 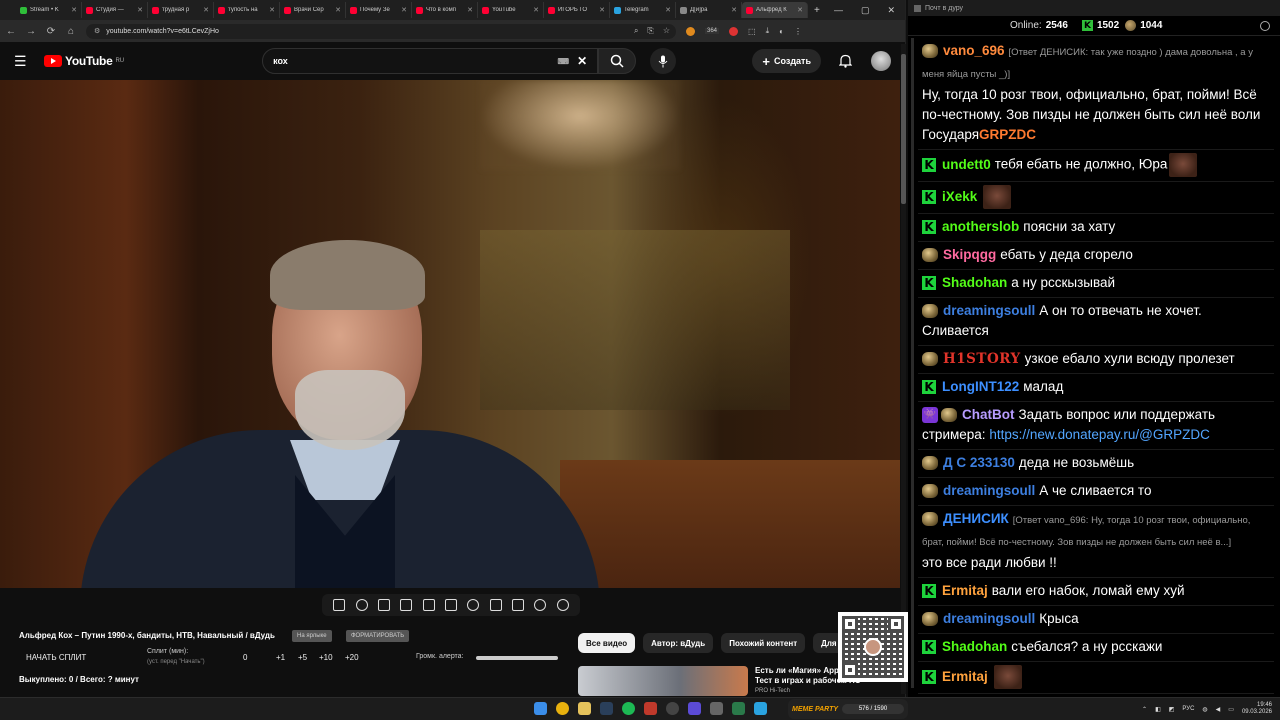 I want to click on split-plus-5: +5, so click(x=302, y=657).